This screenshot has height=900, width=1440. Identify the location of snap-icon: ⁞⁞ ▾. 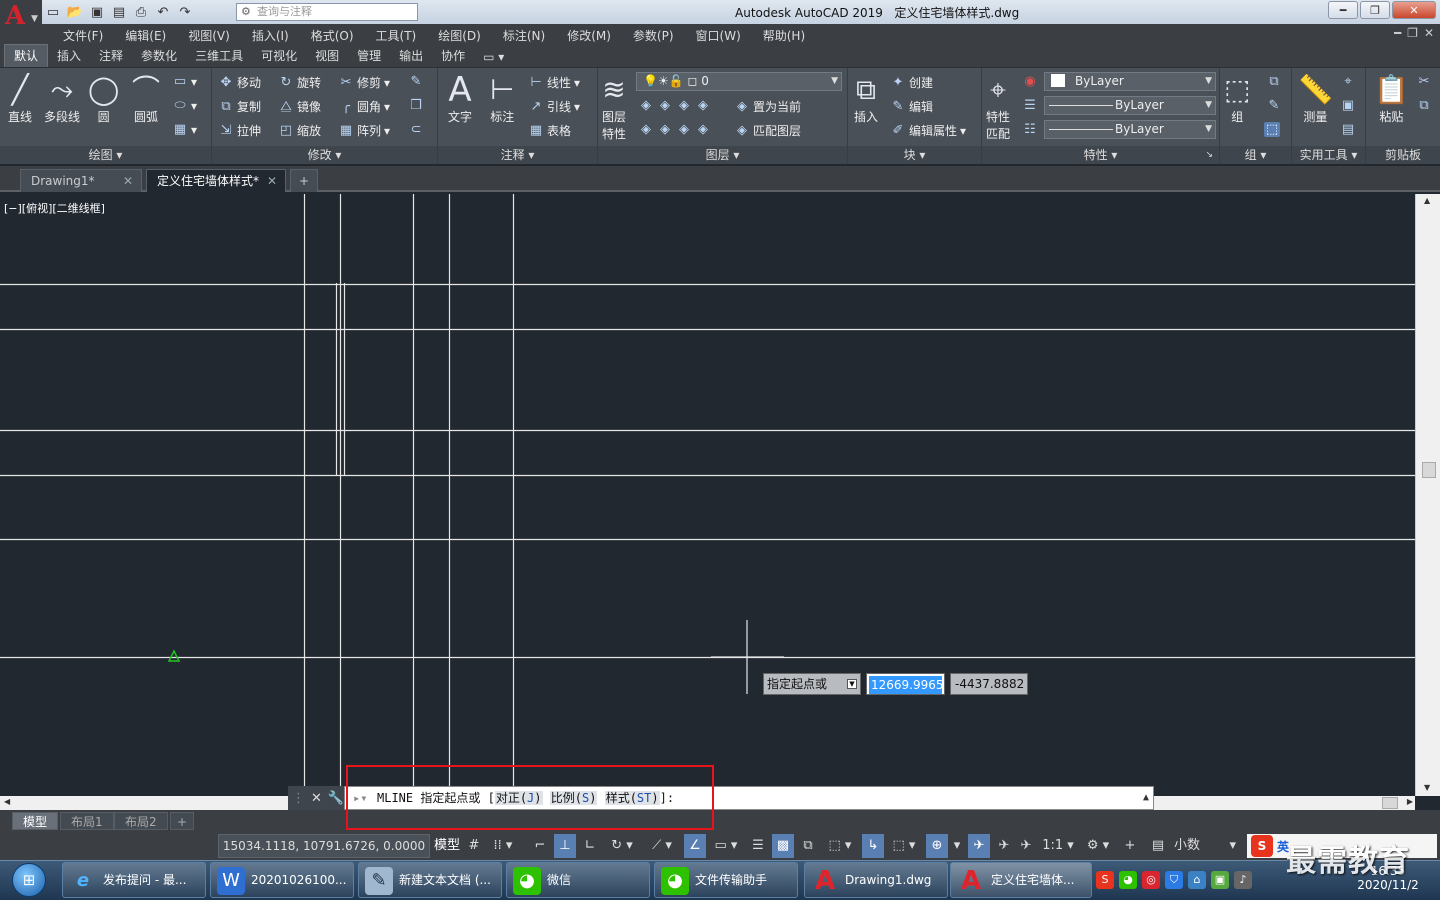
(503, 846).